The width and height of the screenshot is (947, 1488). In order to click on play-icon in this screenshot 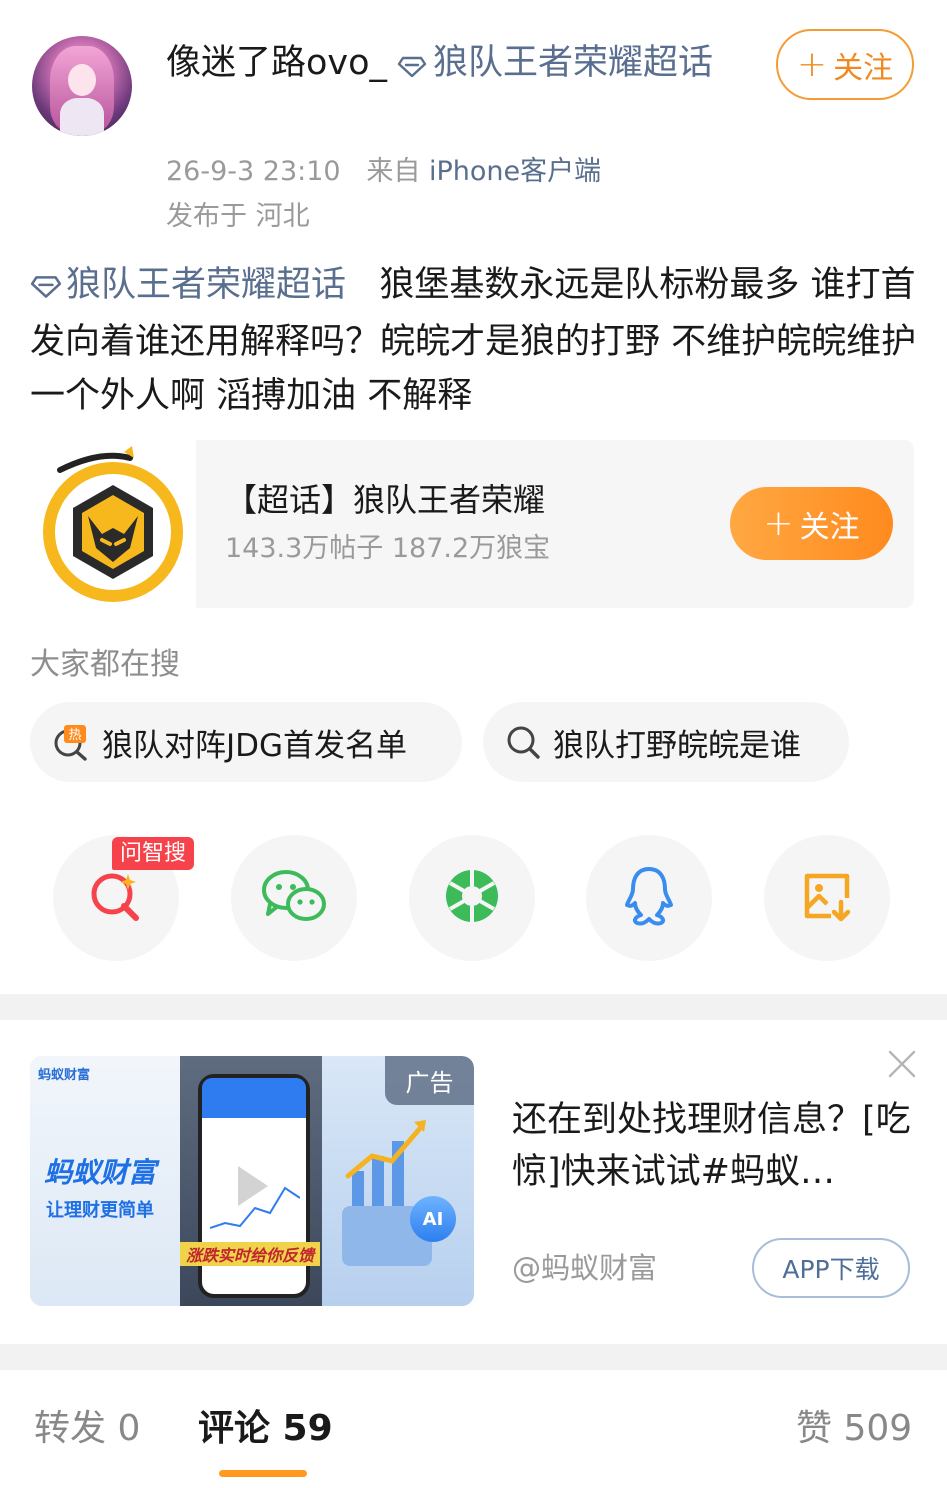, I will do `click(253, 1186)`.